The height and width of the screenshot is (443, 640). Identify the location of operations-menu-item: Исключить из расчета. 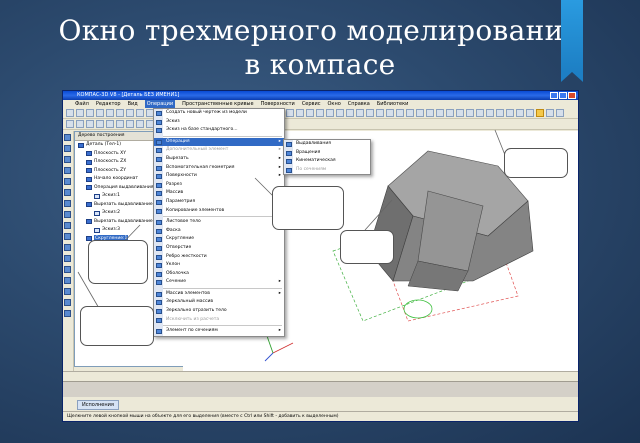
(219, 320).